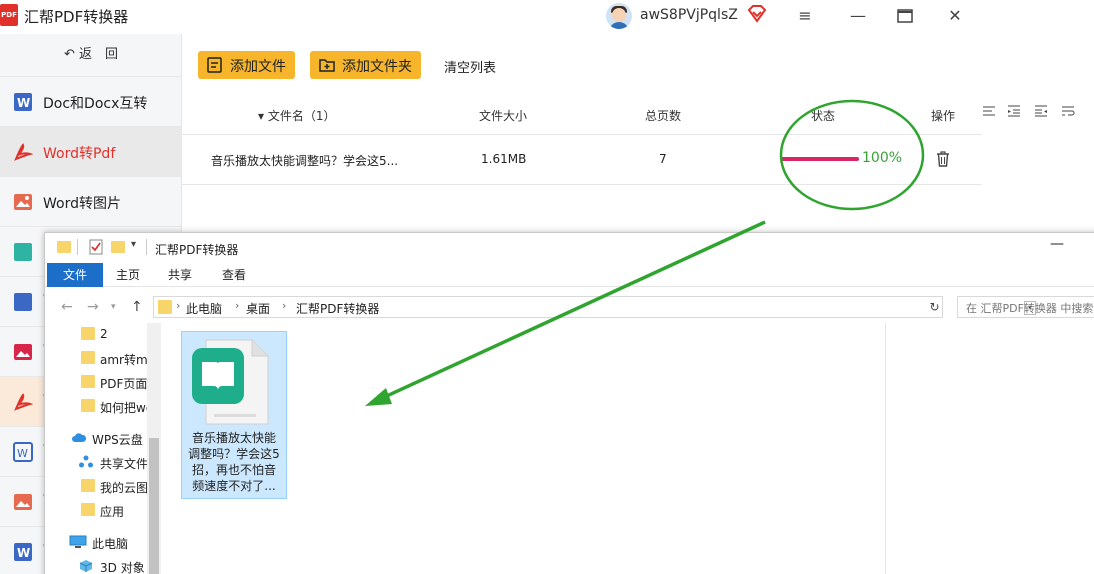 Image resolution: width=1094 pixels, height=574 pixels. Describe the element at coordinates (820, 159) in the screenshot. I see `conversion-progress-bar` at that location.